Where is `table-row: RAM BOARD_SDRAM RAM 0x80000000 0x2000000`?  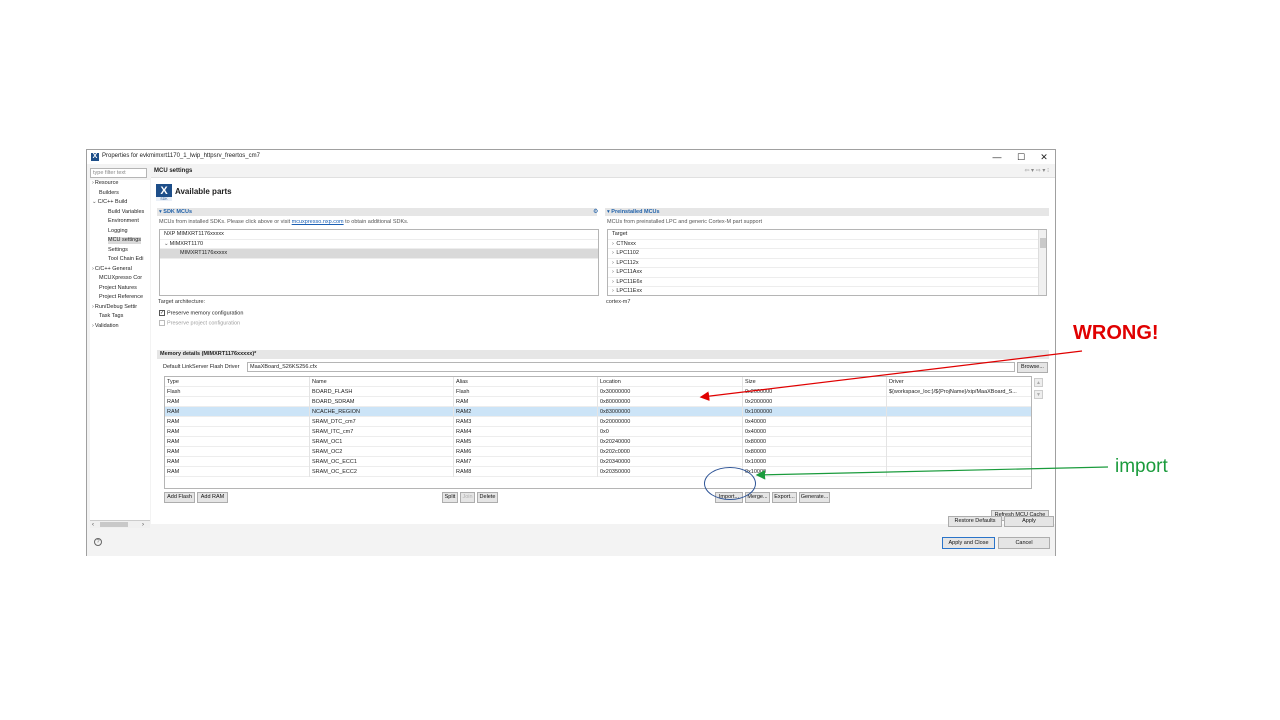 table-row: RAM BOARD_SDRAM RAM 0x80000000 0x2000000 is located at coordinates (598, 402).